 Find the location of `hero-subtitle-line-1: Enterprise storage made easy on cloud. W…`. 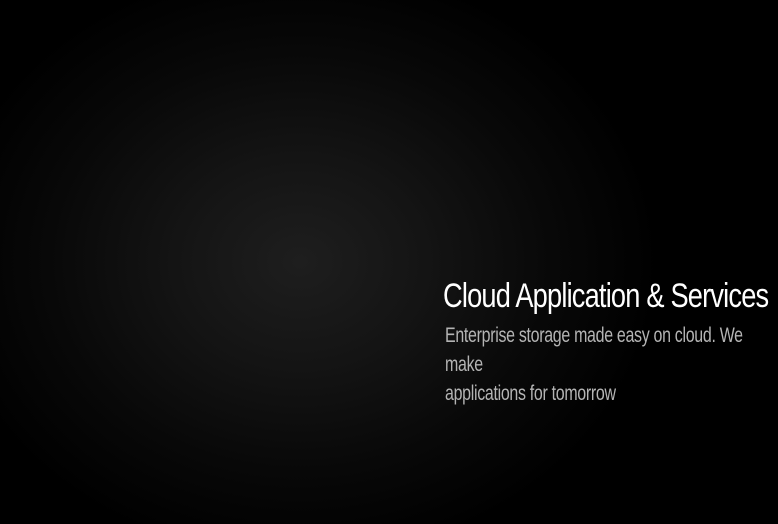

hero-subtitle-line-1: Enterprise storage made easy on cloud. W… is located at coordinates (594, 350).